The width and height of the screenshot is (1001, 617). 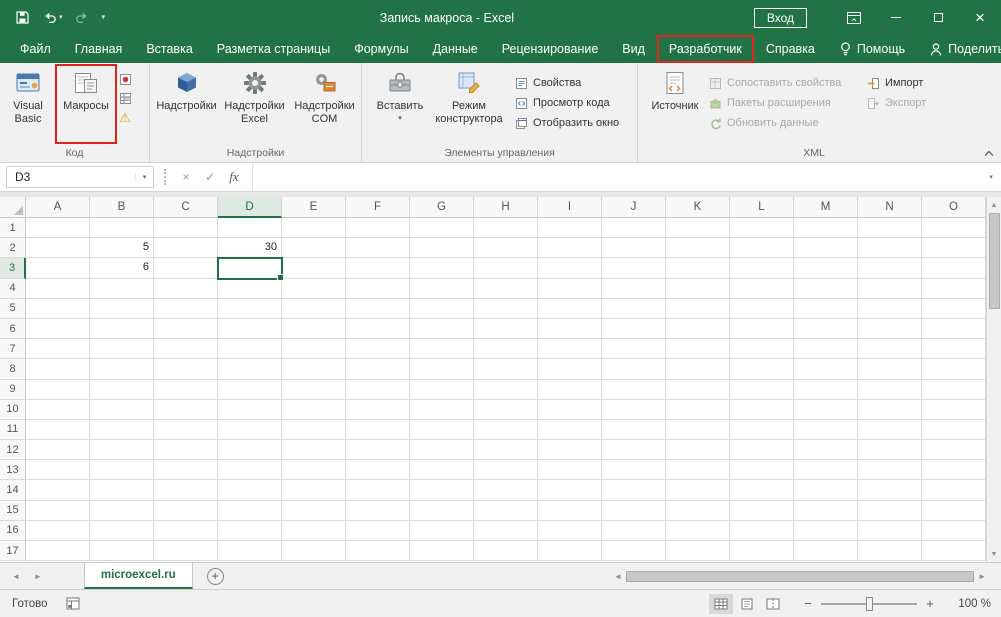 What do you see at coordinates (442, 349) in the screenshot?
I see `cell-G7` at bounding box center [442, 349].